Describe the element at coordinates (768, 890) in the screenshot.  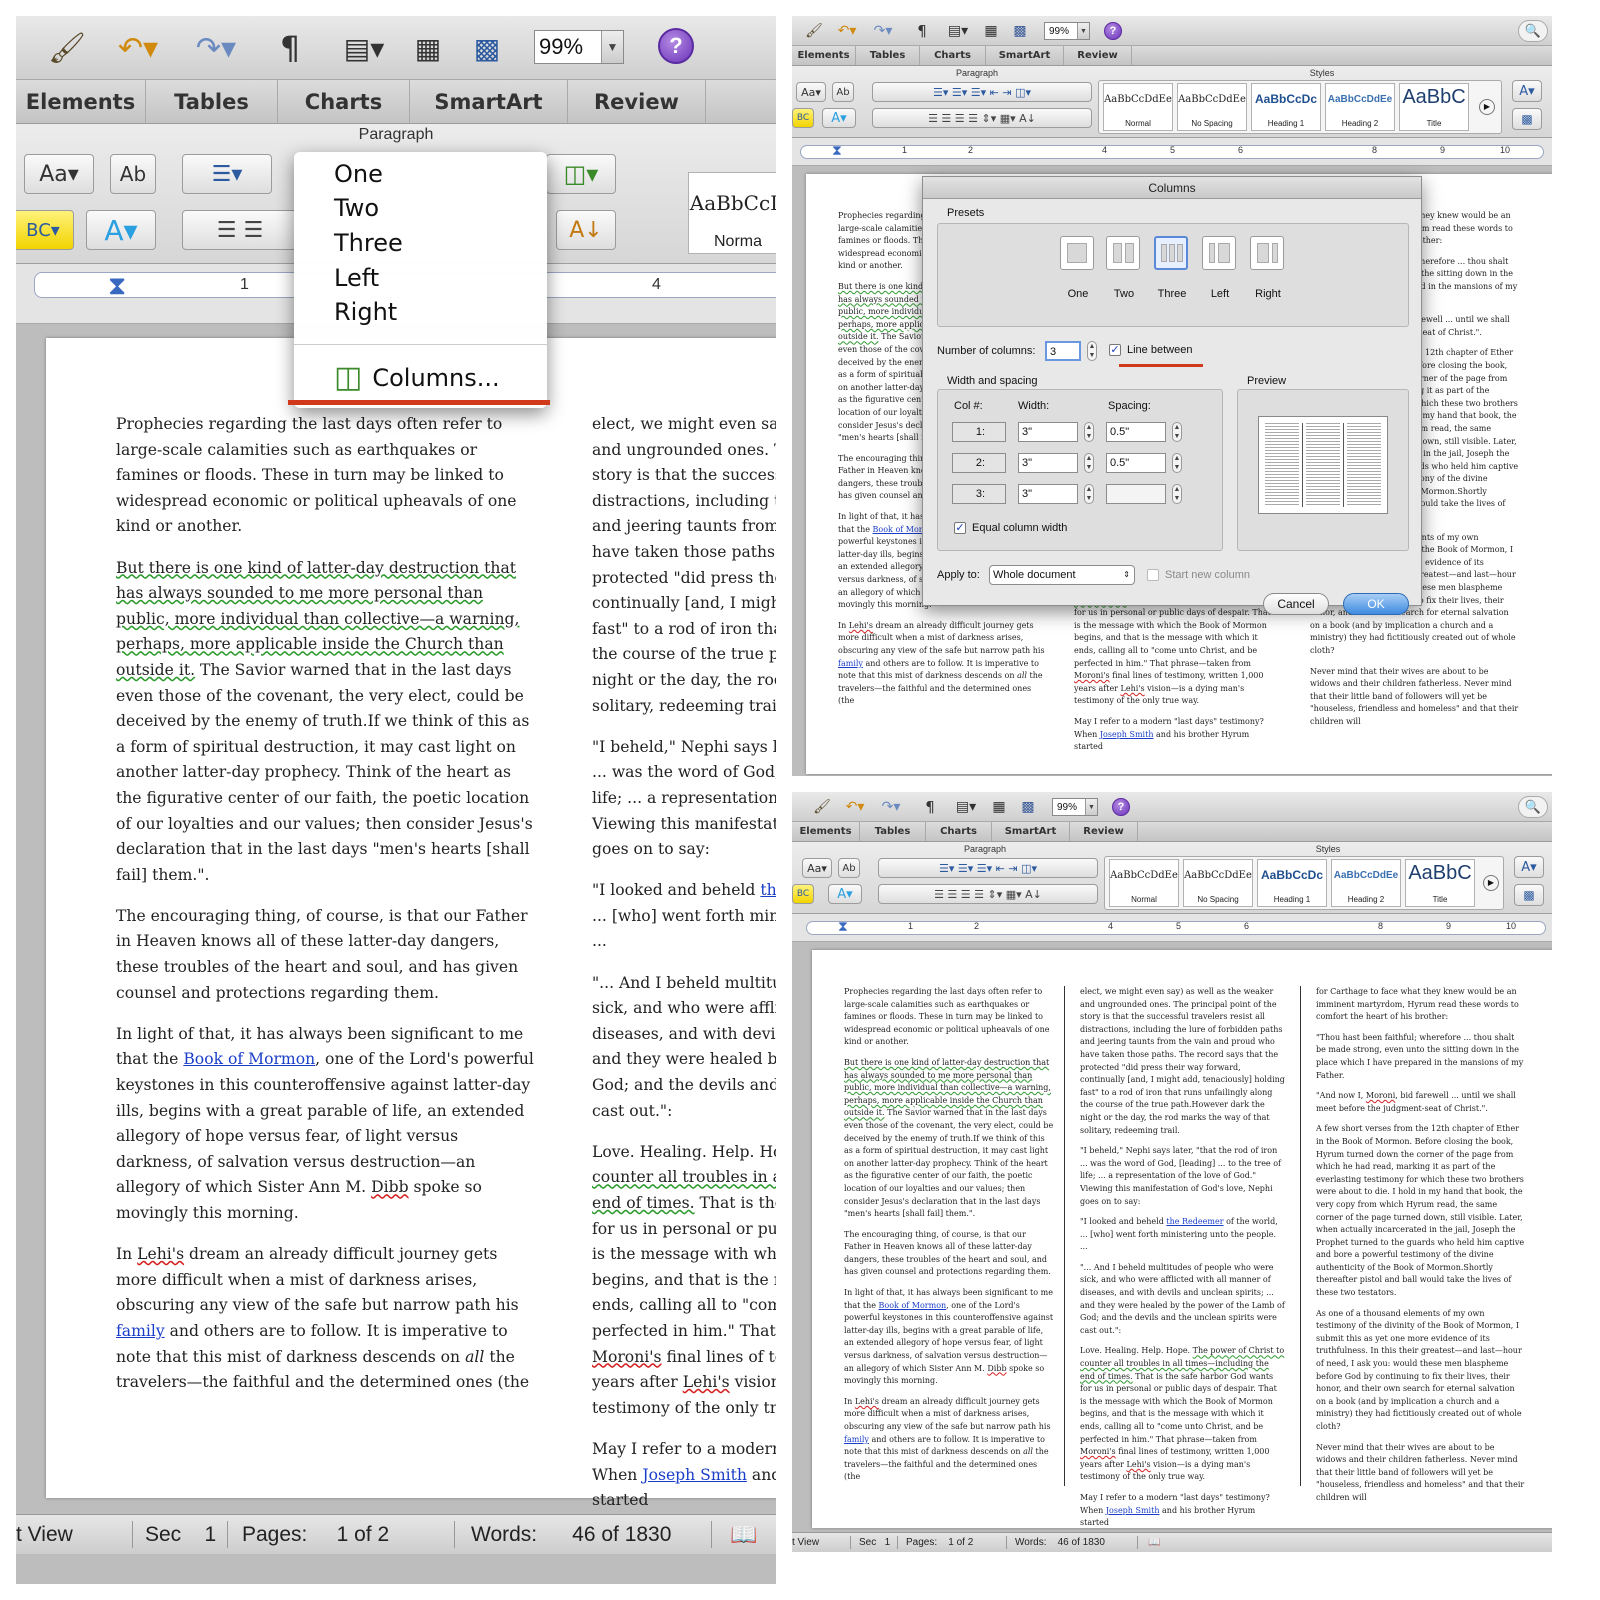
I see `link-redeemer: the Redeemer` at that location.